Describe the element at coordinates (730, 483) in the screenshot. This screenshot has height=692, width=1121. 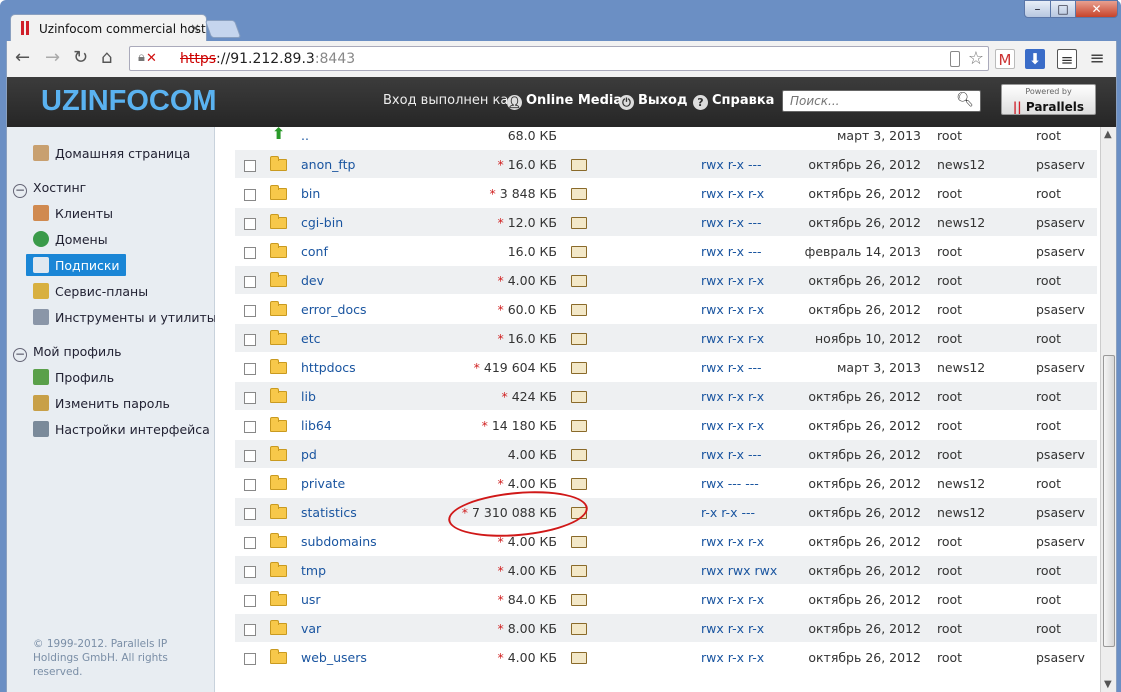
I see `permissions-link: rwx --- ---` at that location.